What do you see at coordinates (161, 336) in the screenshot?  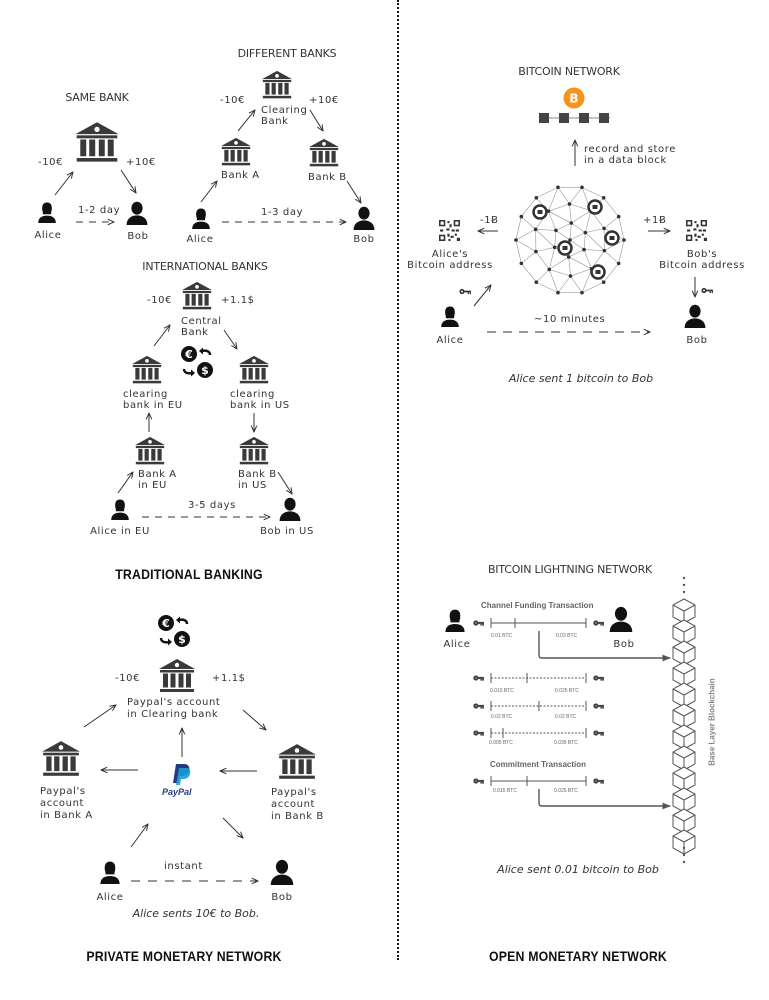 I see `arrow-clearing-eu-to-central` at bounding box center [161, 336].